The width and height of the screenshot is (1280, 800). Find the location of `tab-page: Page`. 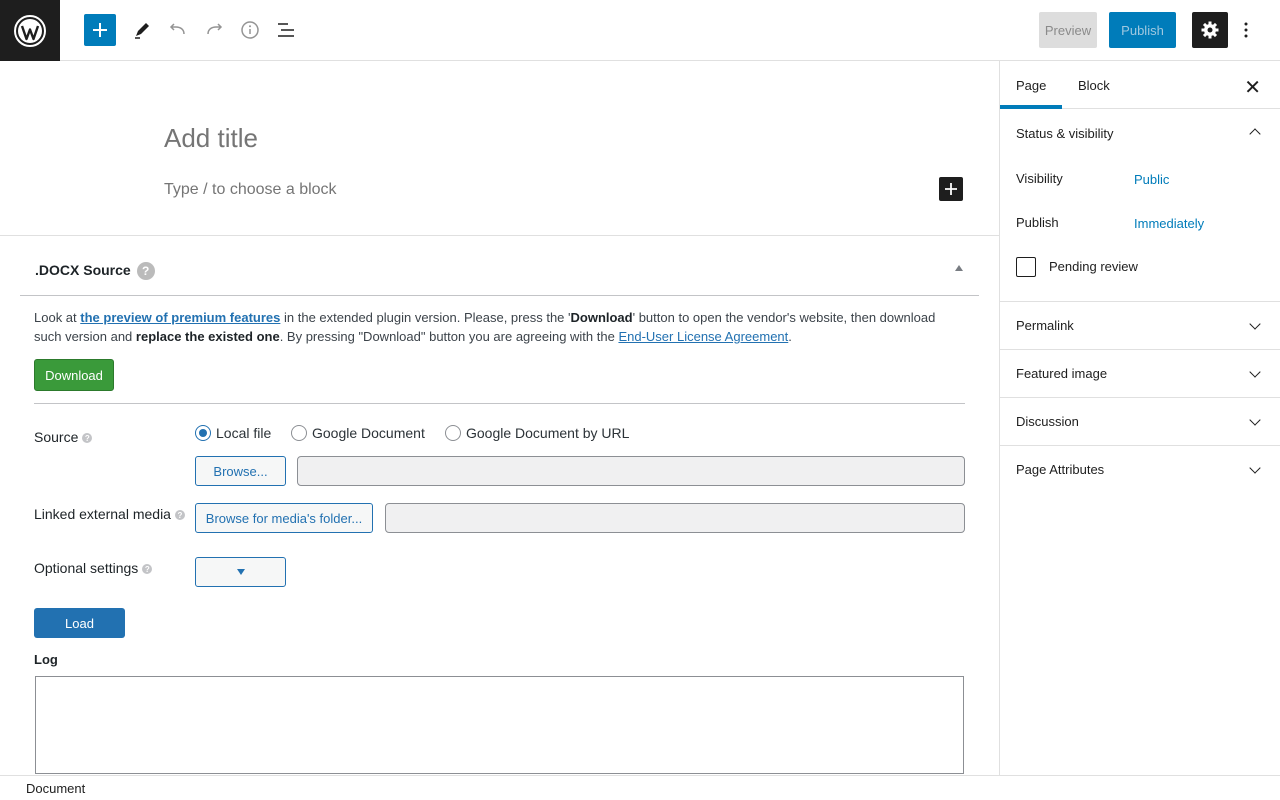

tab-page: Page is located at coordinates (1031, 85).